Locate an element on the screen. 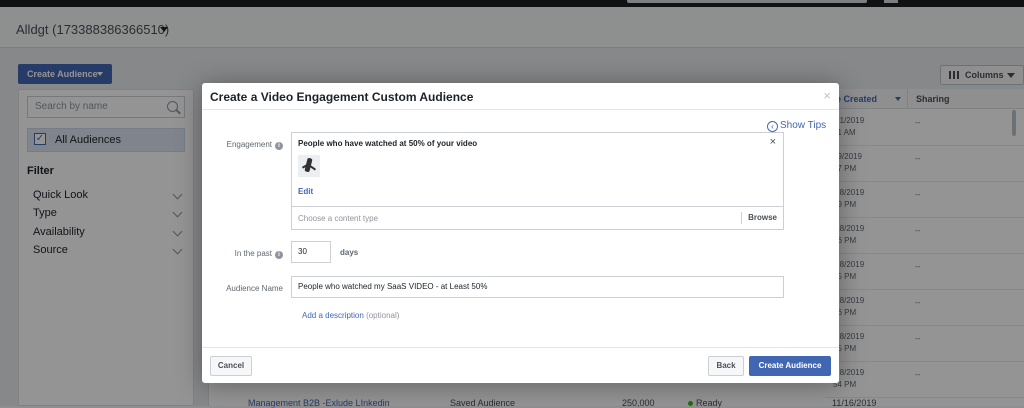 The image size is (1024, 408). runner-figure-leg is located at coordinates (313, 168).